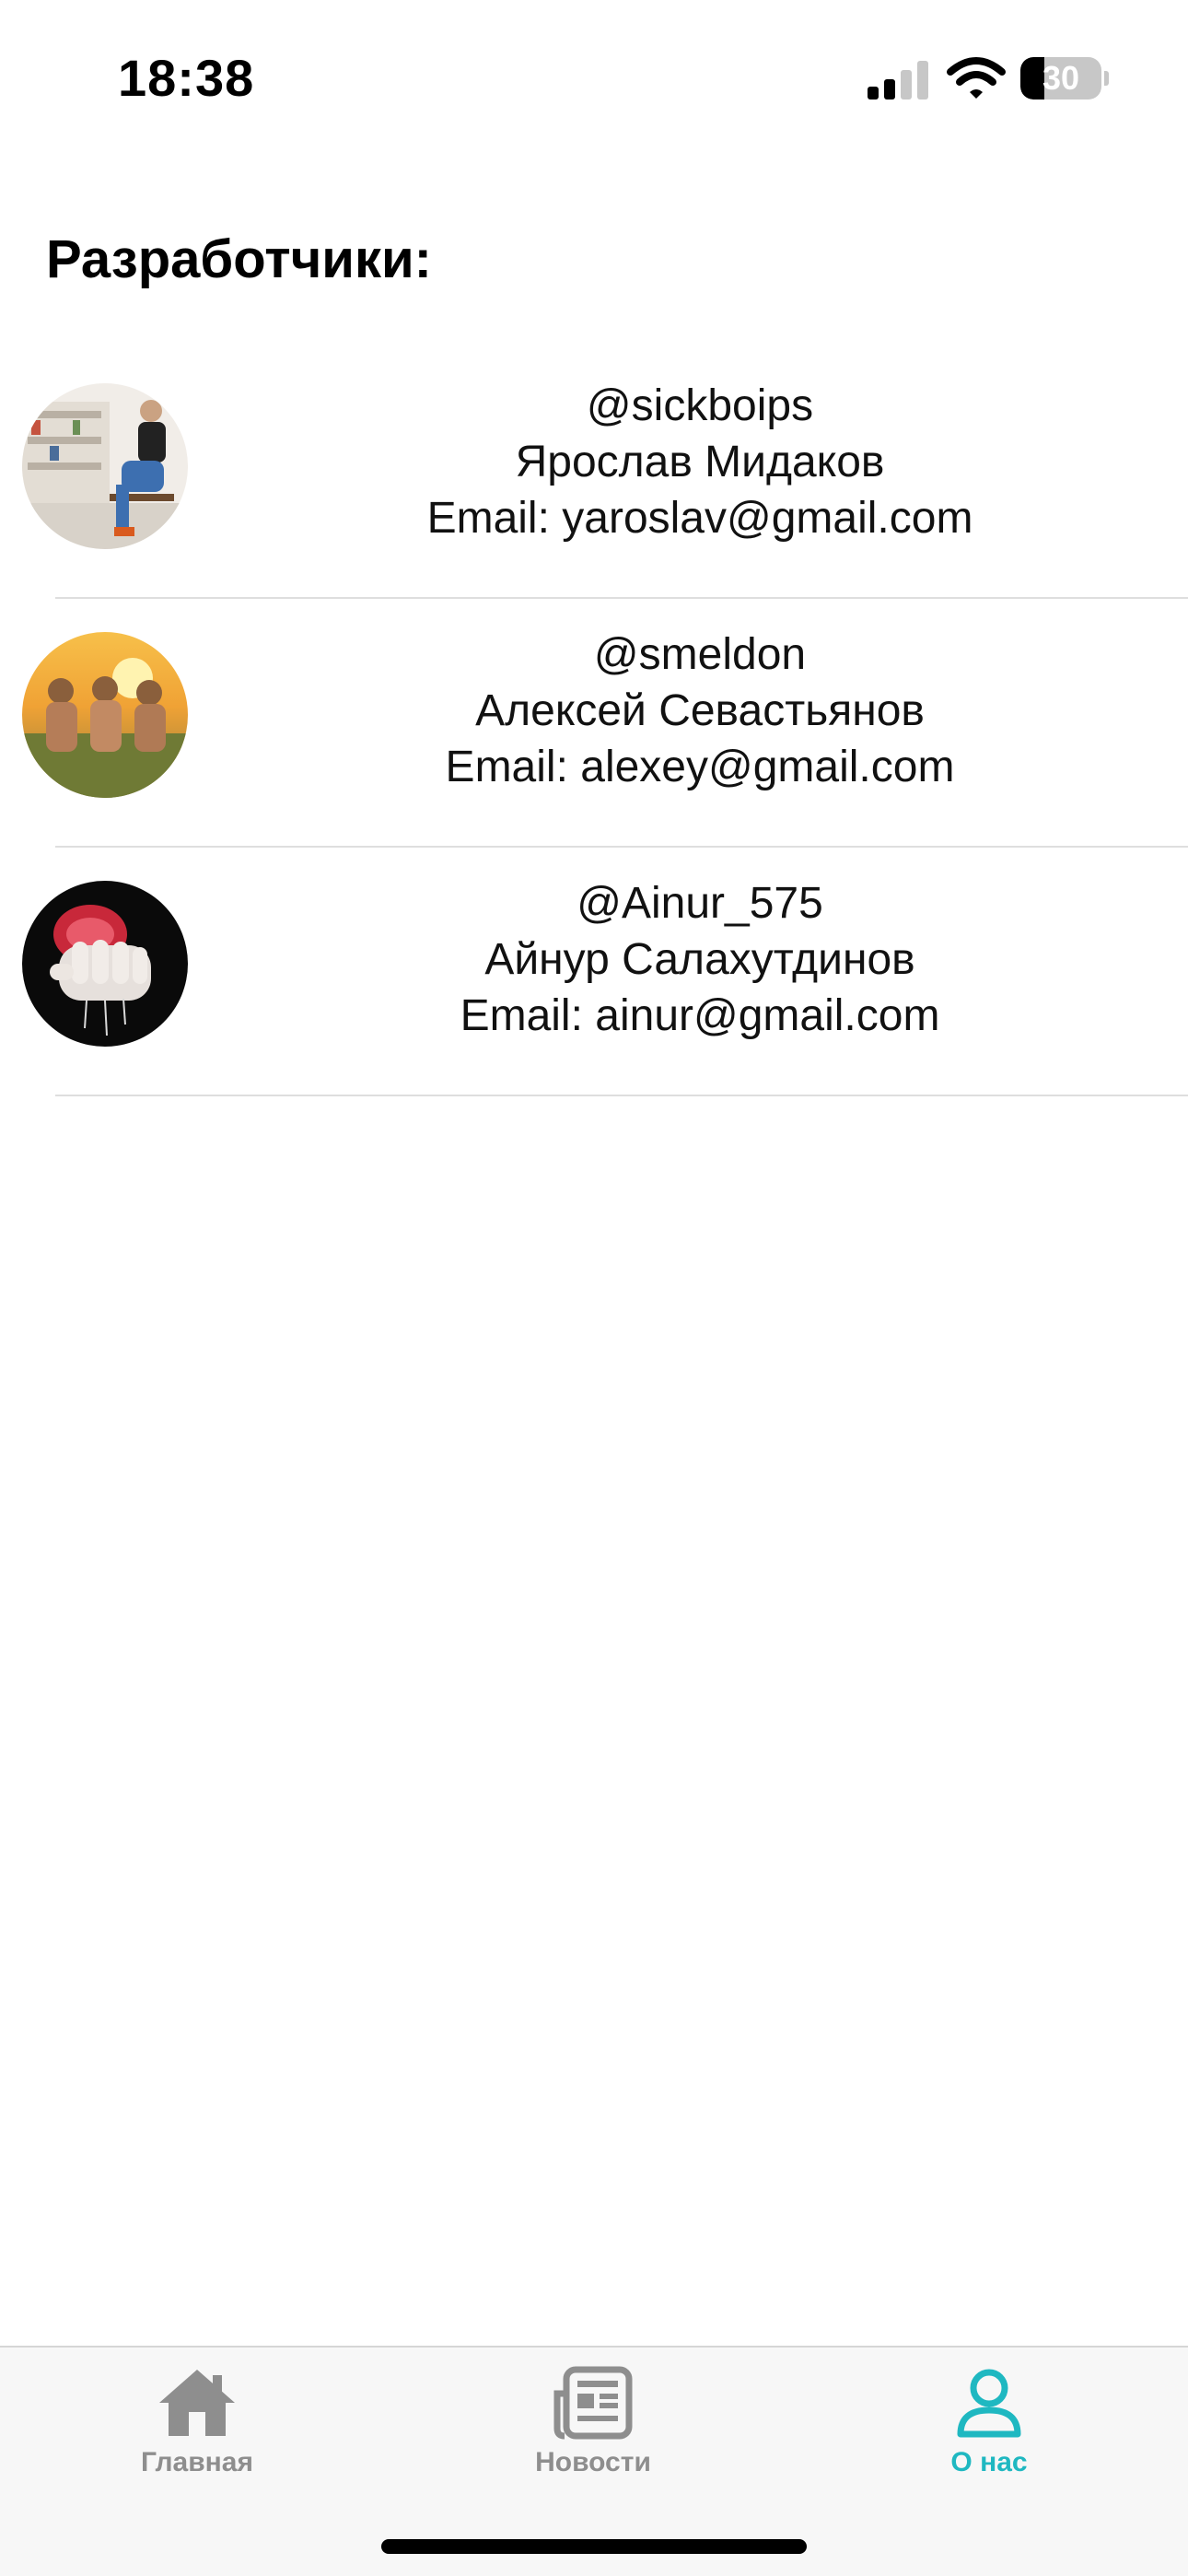 Image resolution: width=1188 pixels, height=2576 pixels. What do you see at coordinates (989, 2403) in the screenshot?
I see `person-icon` at bounding box center [989, 2403].